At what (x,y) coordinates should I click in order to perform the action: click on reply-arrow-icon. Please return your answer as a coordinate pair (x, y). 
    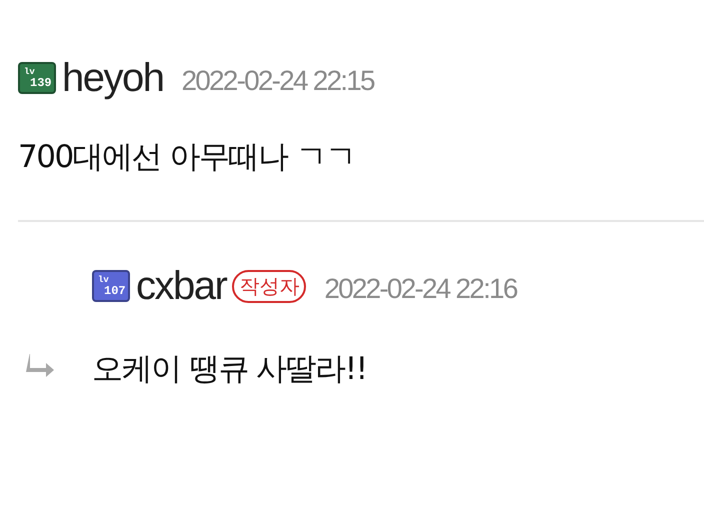
    Looking at the image, I should click on (40, 366).